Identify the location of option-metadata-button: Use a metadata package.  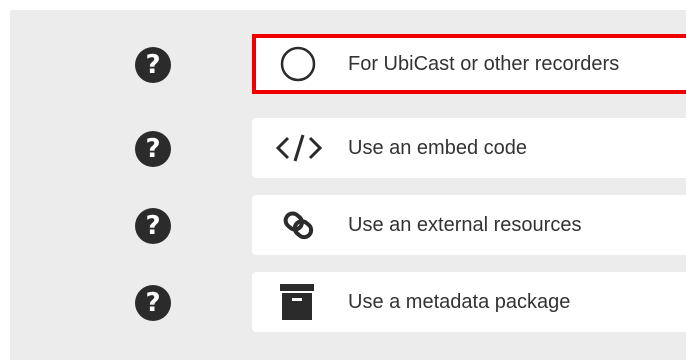
(469, 302).